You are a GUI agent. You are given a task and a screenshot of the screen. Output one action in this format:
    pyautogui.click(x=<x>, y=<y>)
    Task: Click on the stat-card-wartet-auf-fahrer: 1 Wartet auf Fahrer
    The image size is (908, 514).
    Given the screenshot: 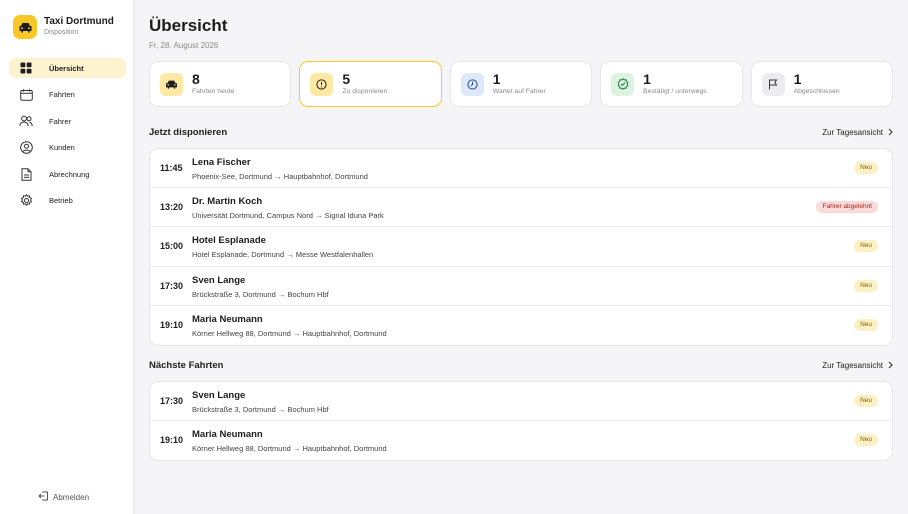 What is the action you would take?
    pyautogui.click(x=521, y=84)
    